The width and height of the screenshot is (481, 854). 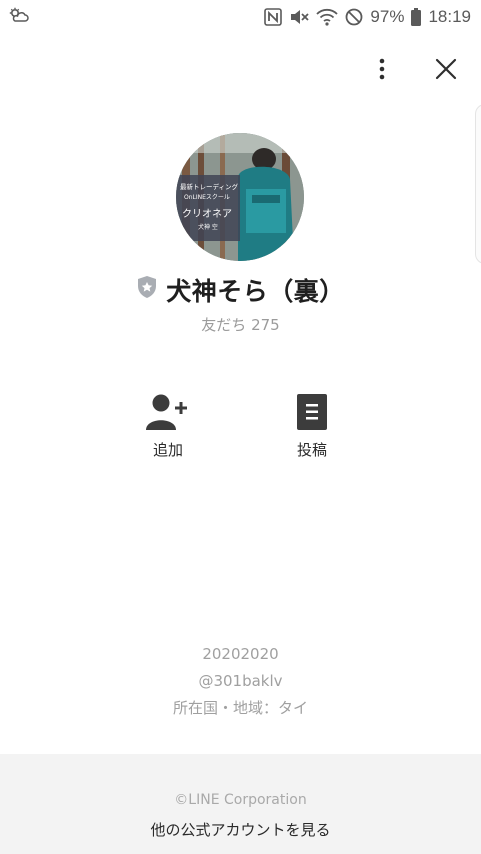 I want to click on account-name-row: 犬神そら（裏）, so click(x=240, y=290).